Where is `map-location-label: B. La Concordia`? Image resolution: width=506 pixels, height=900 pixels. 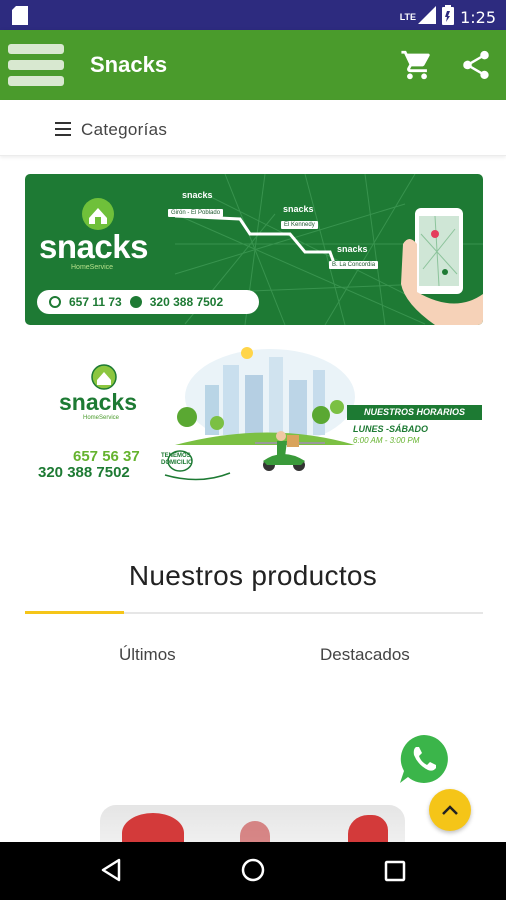
map-location-label: B. La Concordia is located at coordinates (354, 265).